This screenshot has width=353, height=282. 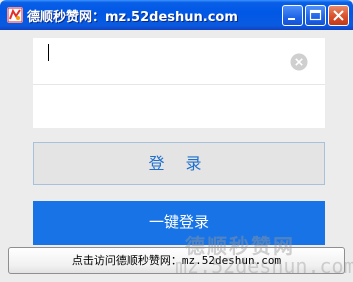 I want to click on app-logo-icon, so click(x=15, y=15).